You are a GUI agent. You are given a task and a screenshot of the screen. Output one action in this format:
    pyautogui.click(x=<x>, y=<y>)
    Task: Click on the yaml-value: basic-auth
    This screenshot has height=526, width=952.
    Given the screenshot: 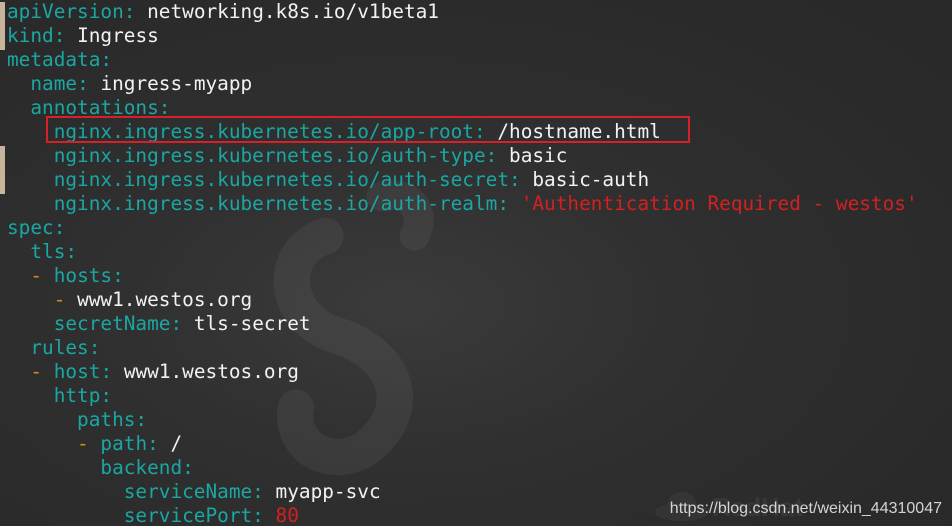 What is the action you would take?
    pyautogui.click(x=591, y=179)
    